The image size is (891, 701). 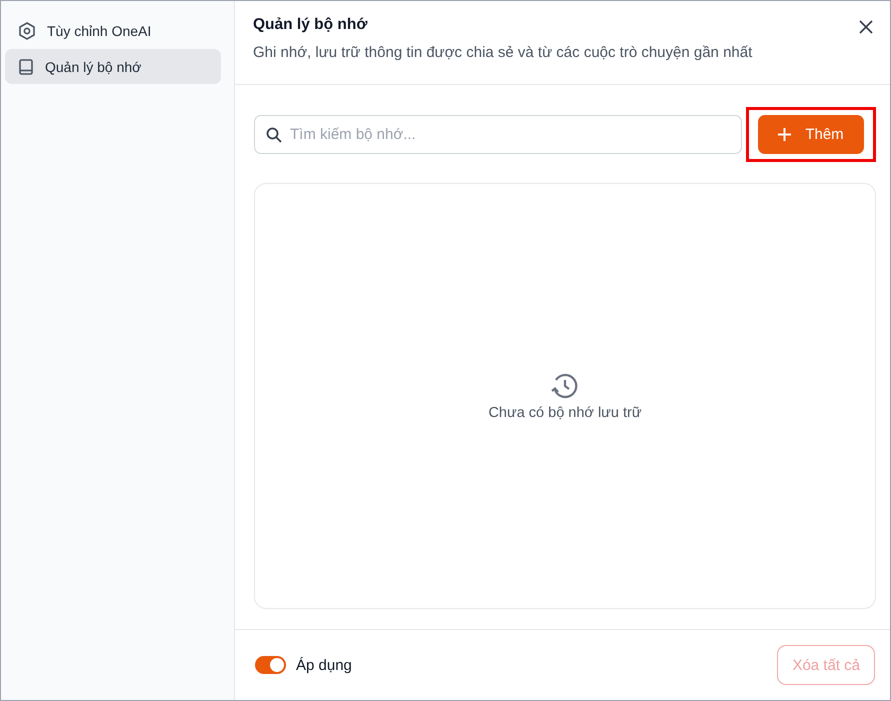 What do you see at coordinates (27, 30) in the screenshot?
I see `hexagon-gear-icon` at bounding box center [27, 30].